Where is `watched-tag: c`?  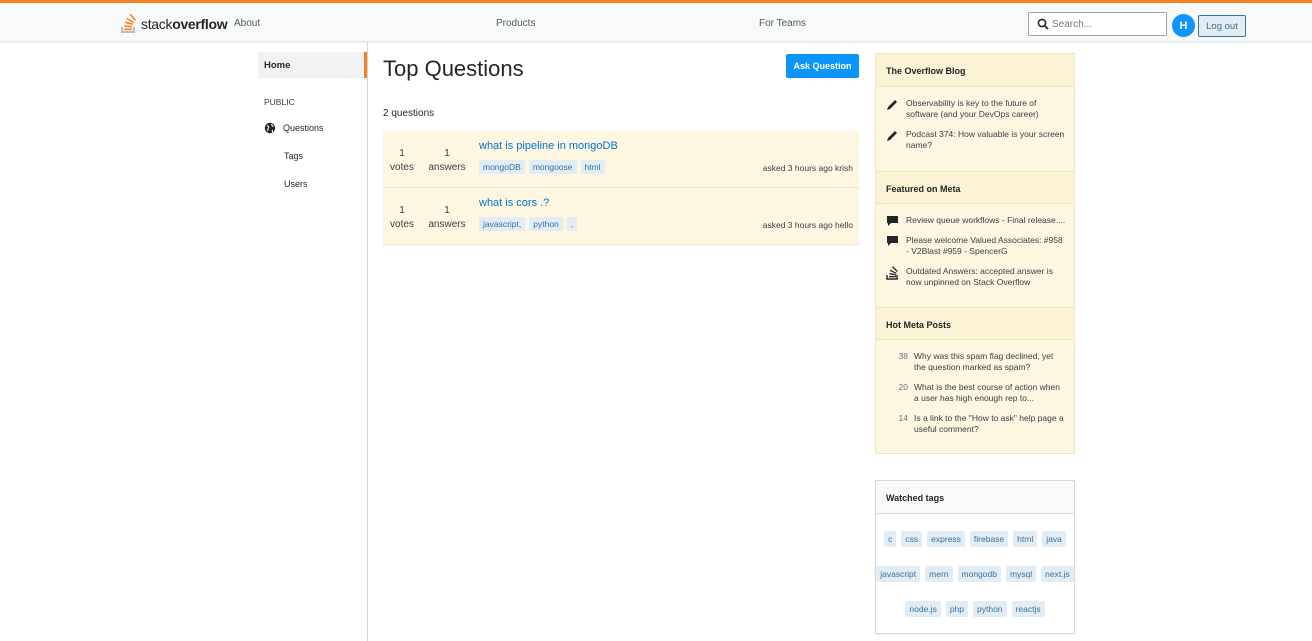
watched-tag: c is located at coordinates (890, 539).